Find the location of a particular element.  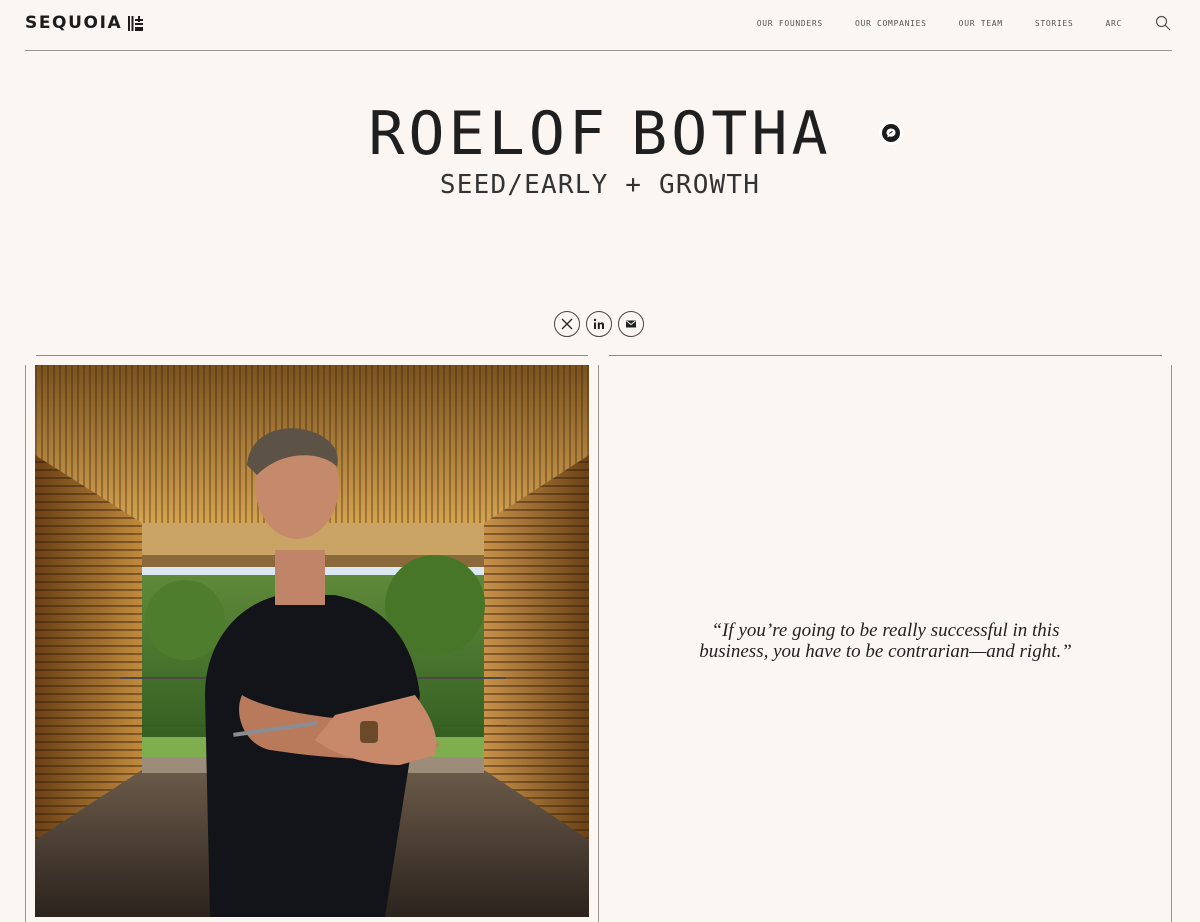

border-left is located at coordinates (25, 643).